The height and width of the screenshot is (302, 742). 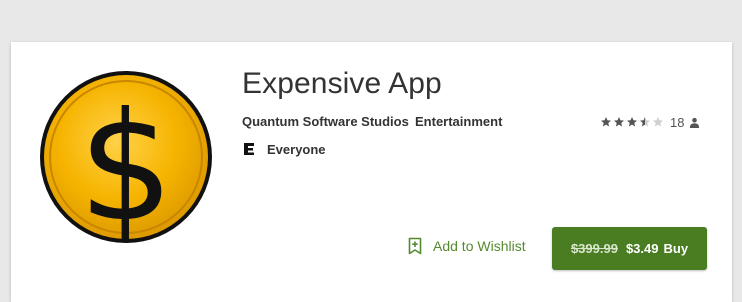 I want to click on wishlist-label: Add to Wishlist, so click(x=479, y=246).